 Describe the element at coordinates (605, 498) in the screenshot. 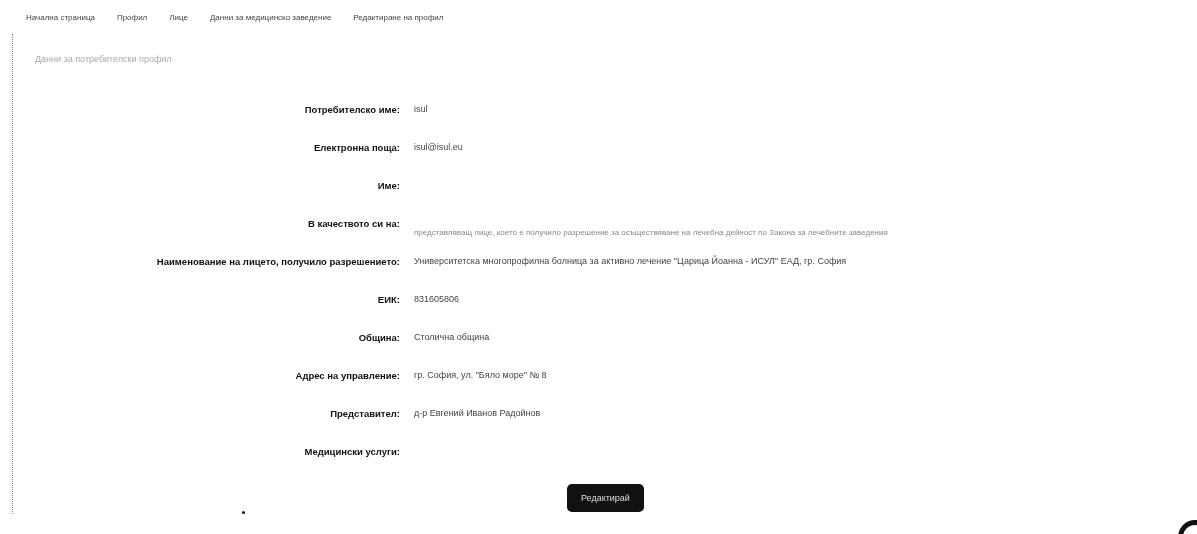

I see `edit-button: Редактирай` at that location.